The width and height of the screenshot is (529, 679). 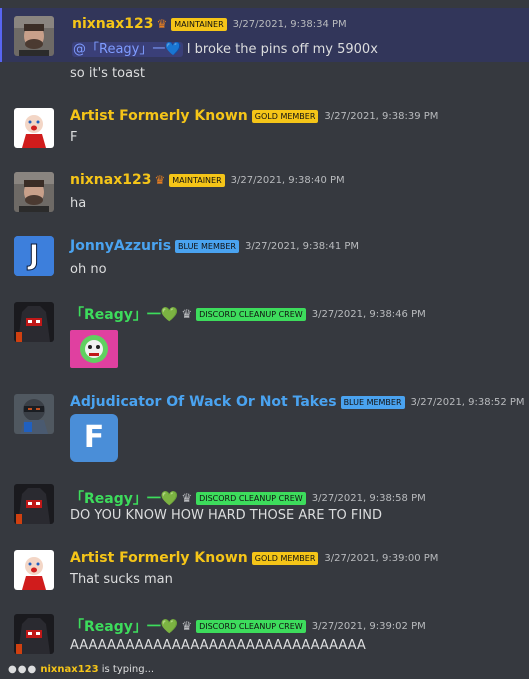 What do you see at coordinates (78, 203) in the screenshot?
I see `message-text: ha` at bounding box center [78, 203].